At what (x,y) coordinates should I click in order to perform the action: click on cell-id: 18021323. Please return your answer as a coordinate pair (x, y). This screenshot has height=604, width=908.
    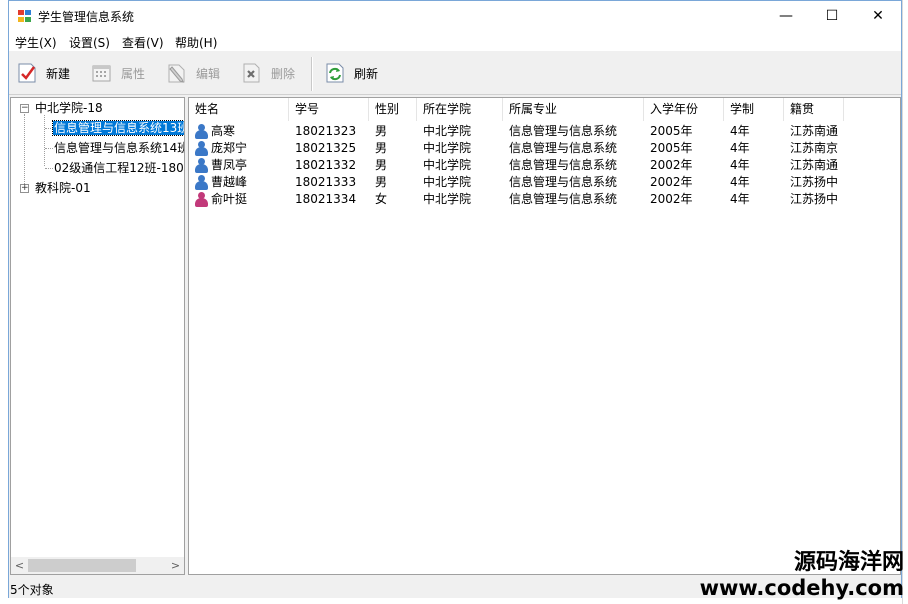
    Looking at the image, I should click on (326, 131).